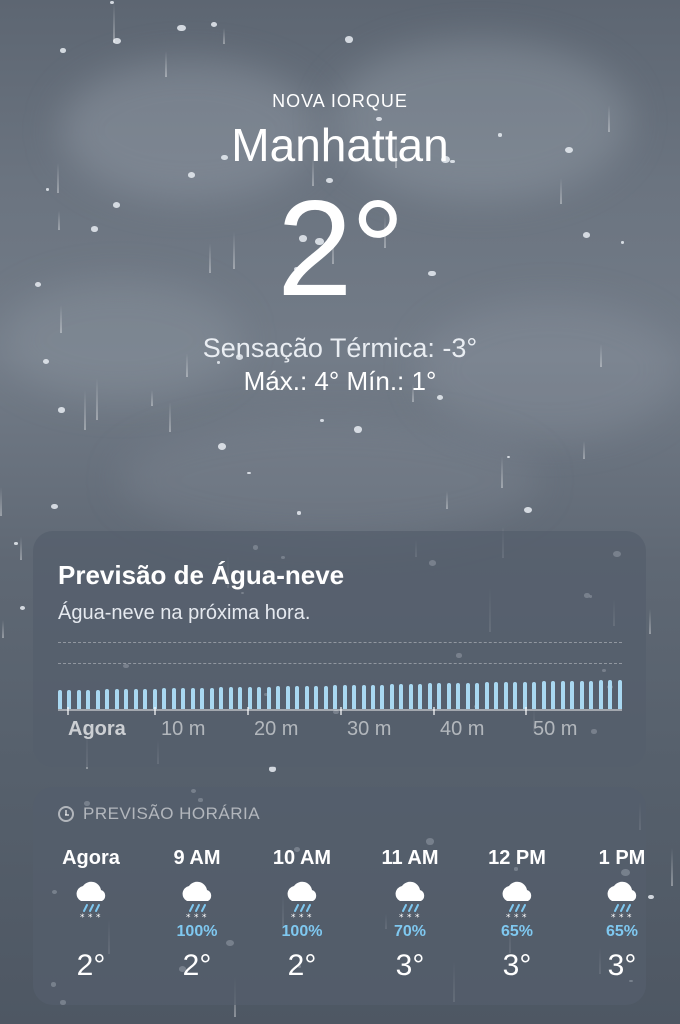 The image size is (680, 1024). Describe the element at coordinates (201, 575) in the screenshot. I see `sleet-card-title: Previsão de Água-neve` at that location.